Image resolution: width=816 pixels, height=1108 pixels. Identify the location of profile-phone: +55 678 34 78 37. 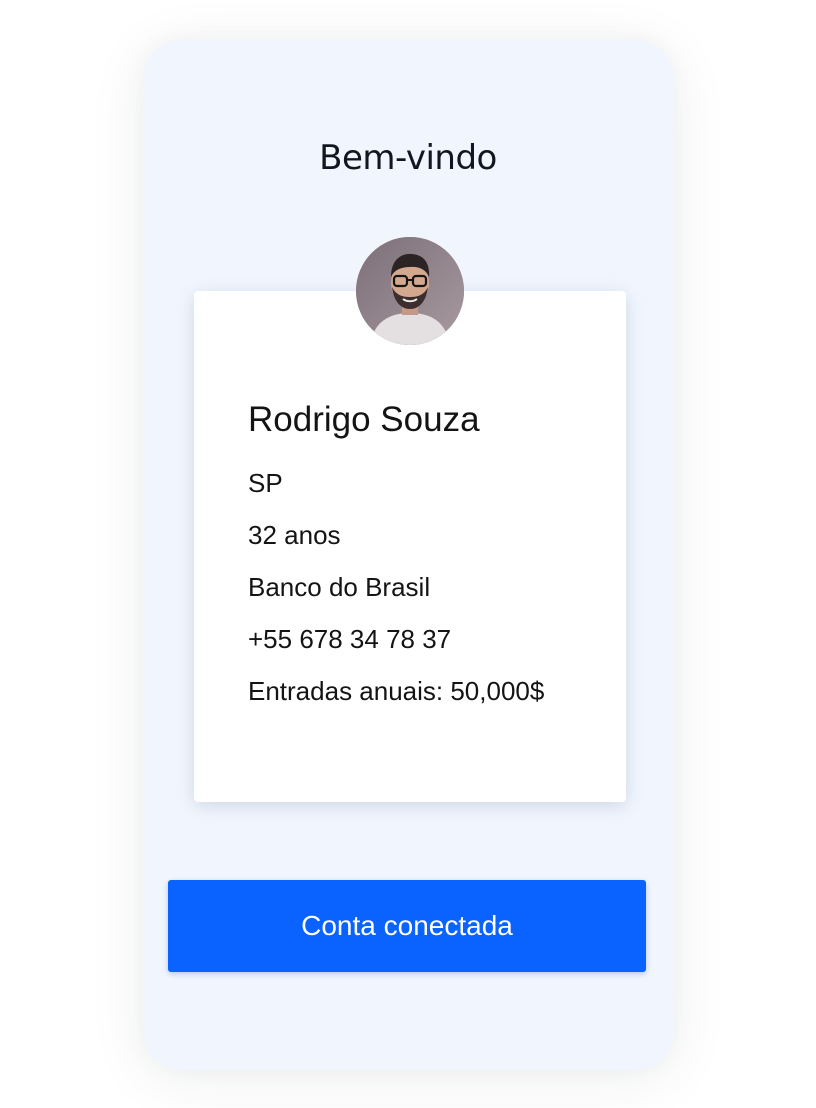
(350, 639).